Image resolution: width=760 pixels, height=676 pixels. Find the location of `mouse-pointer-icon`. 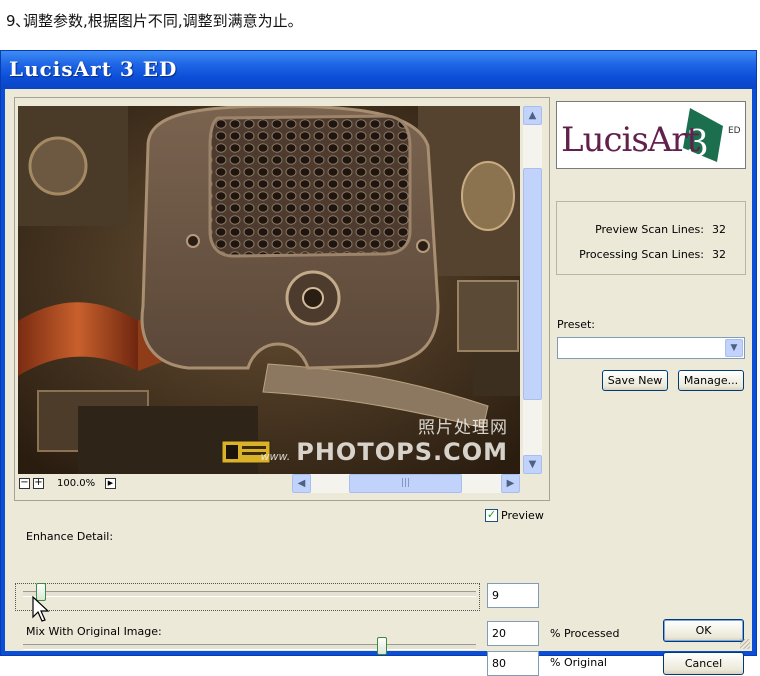

mouse-pointer-icon is located at coordinates (41, 609).